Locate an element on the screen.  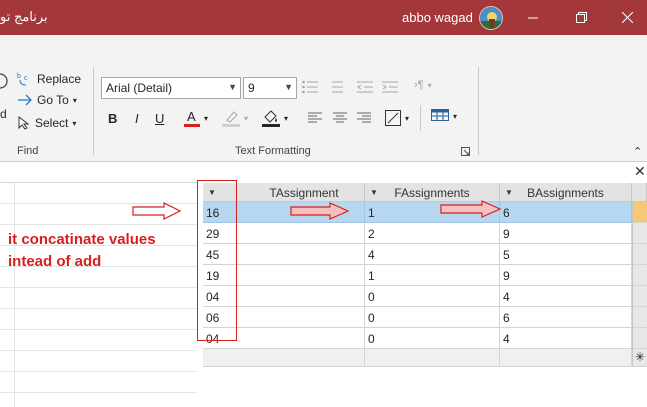
find-icon is located at coordinates (5, 82).